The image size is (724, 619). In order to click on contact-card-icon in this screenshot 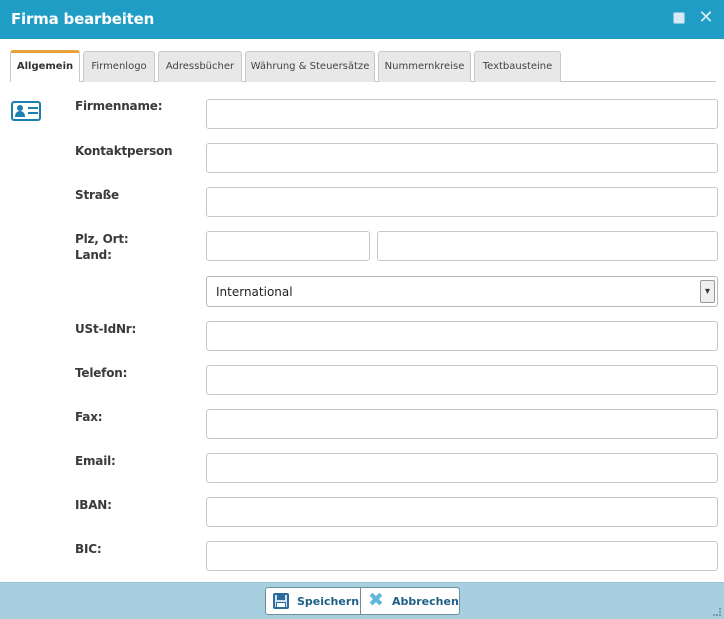, I will do `click(26, 111)`.